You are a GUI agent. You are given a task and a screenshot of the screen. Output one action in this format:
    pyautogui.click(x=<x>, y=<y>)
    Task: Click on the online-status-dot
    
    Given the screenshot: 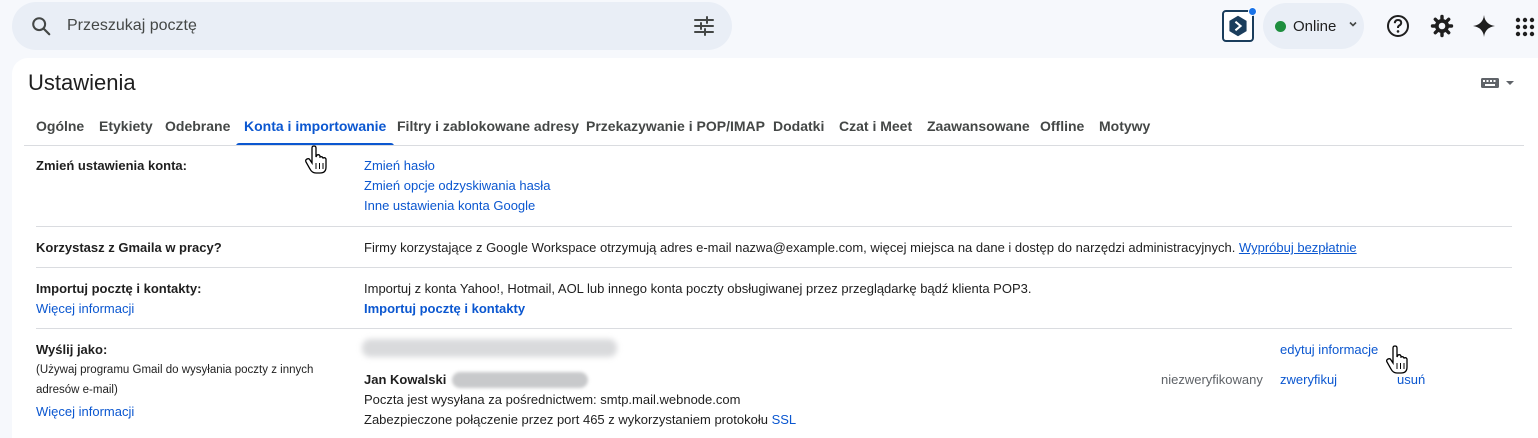 What is the action you would take?
    pyautogui.click(x=1280, y=26)
    